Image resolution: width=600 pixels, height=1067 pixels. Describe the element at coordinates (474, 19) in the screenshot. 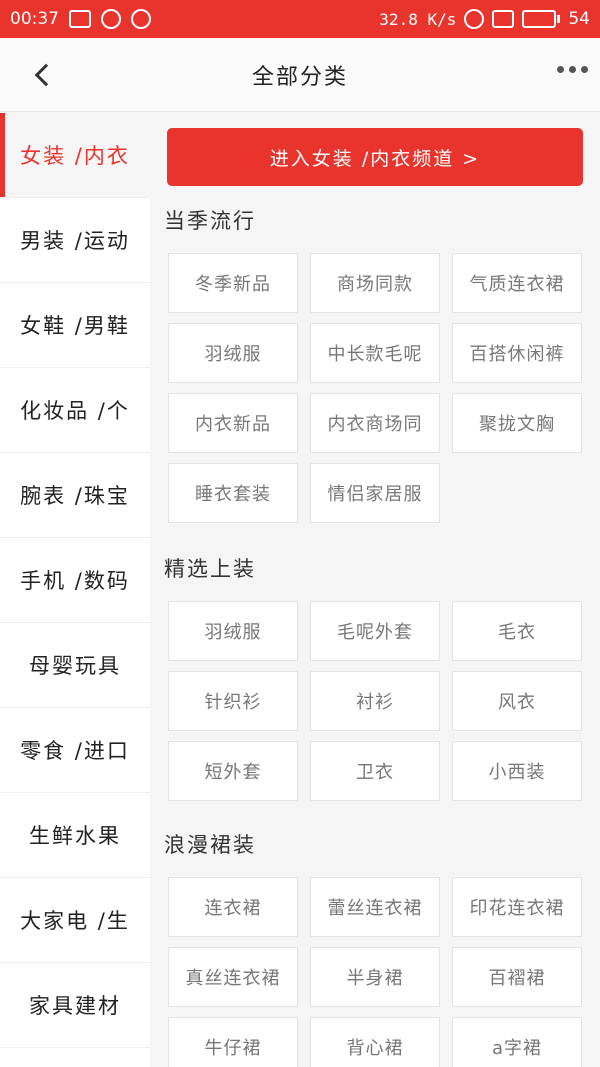

I see `alarm-icon` at that location.